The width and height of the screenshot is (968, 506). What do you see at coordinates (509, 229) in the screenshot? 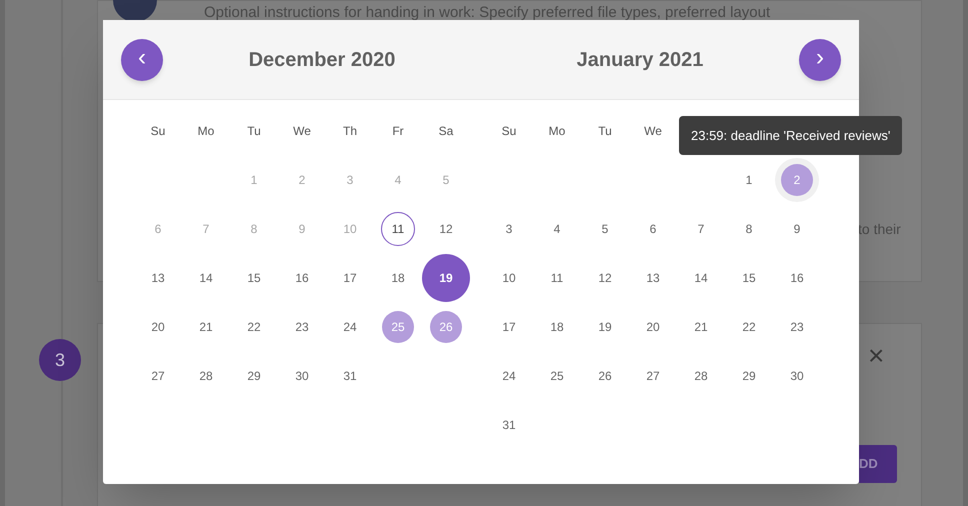
I see `day-button: 3` at bounding box center [509, 229].